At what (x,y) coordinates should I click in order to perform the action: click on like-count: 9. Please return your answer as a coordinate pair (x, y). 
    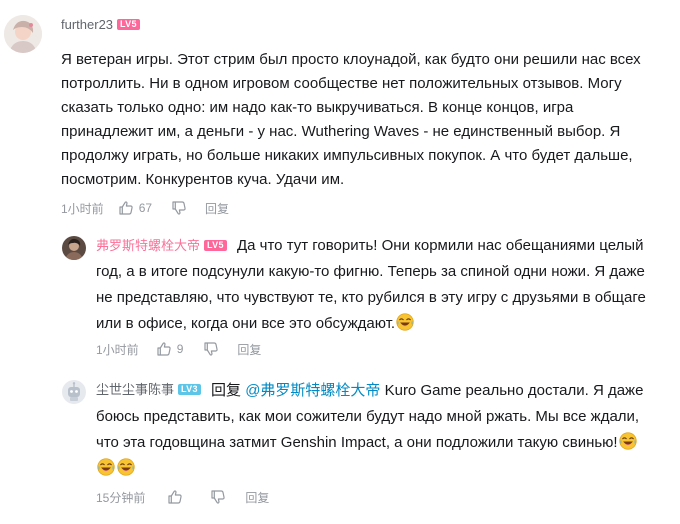
    Looking at the image, I should click on (180, 349).